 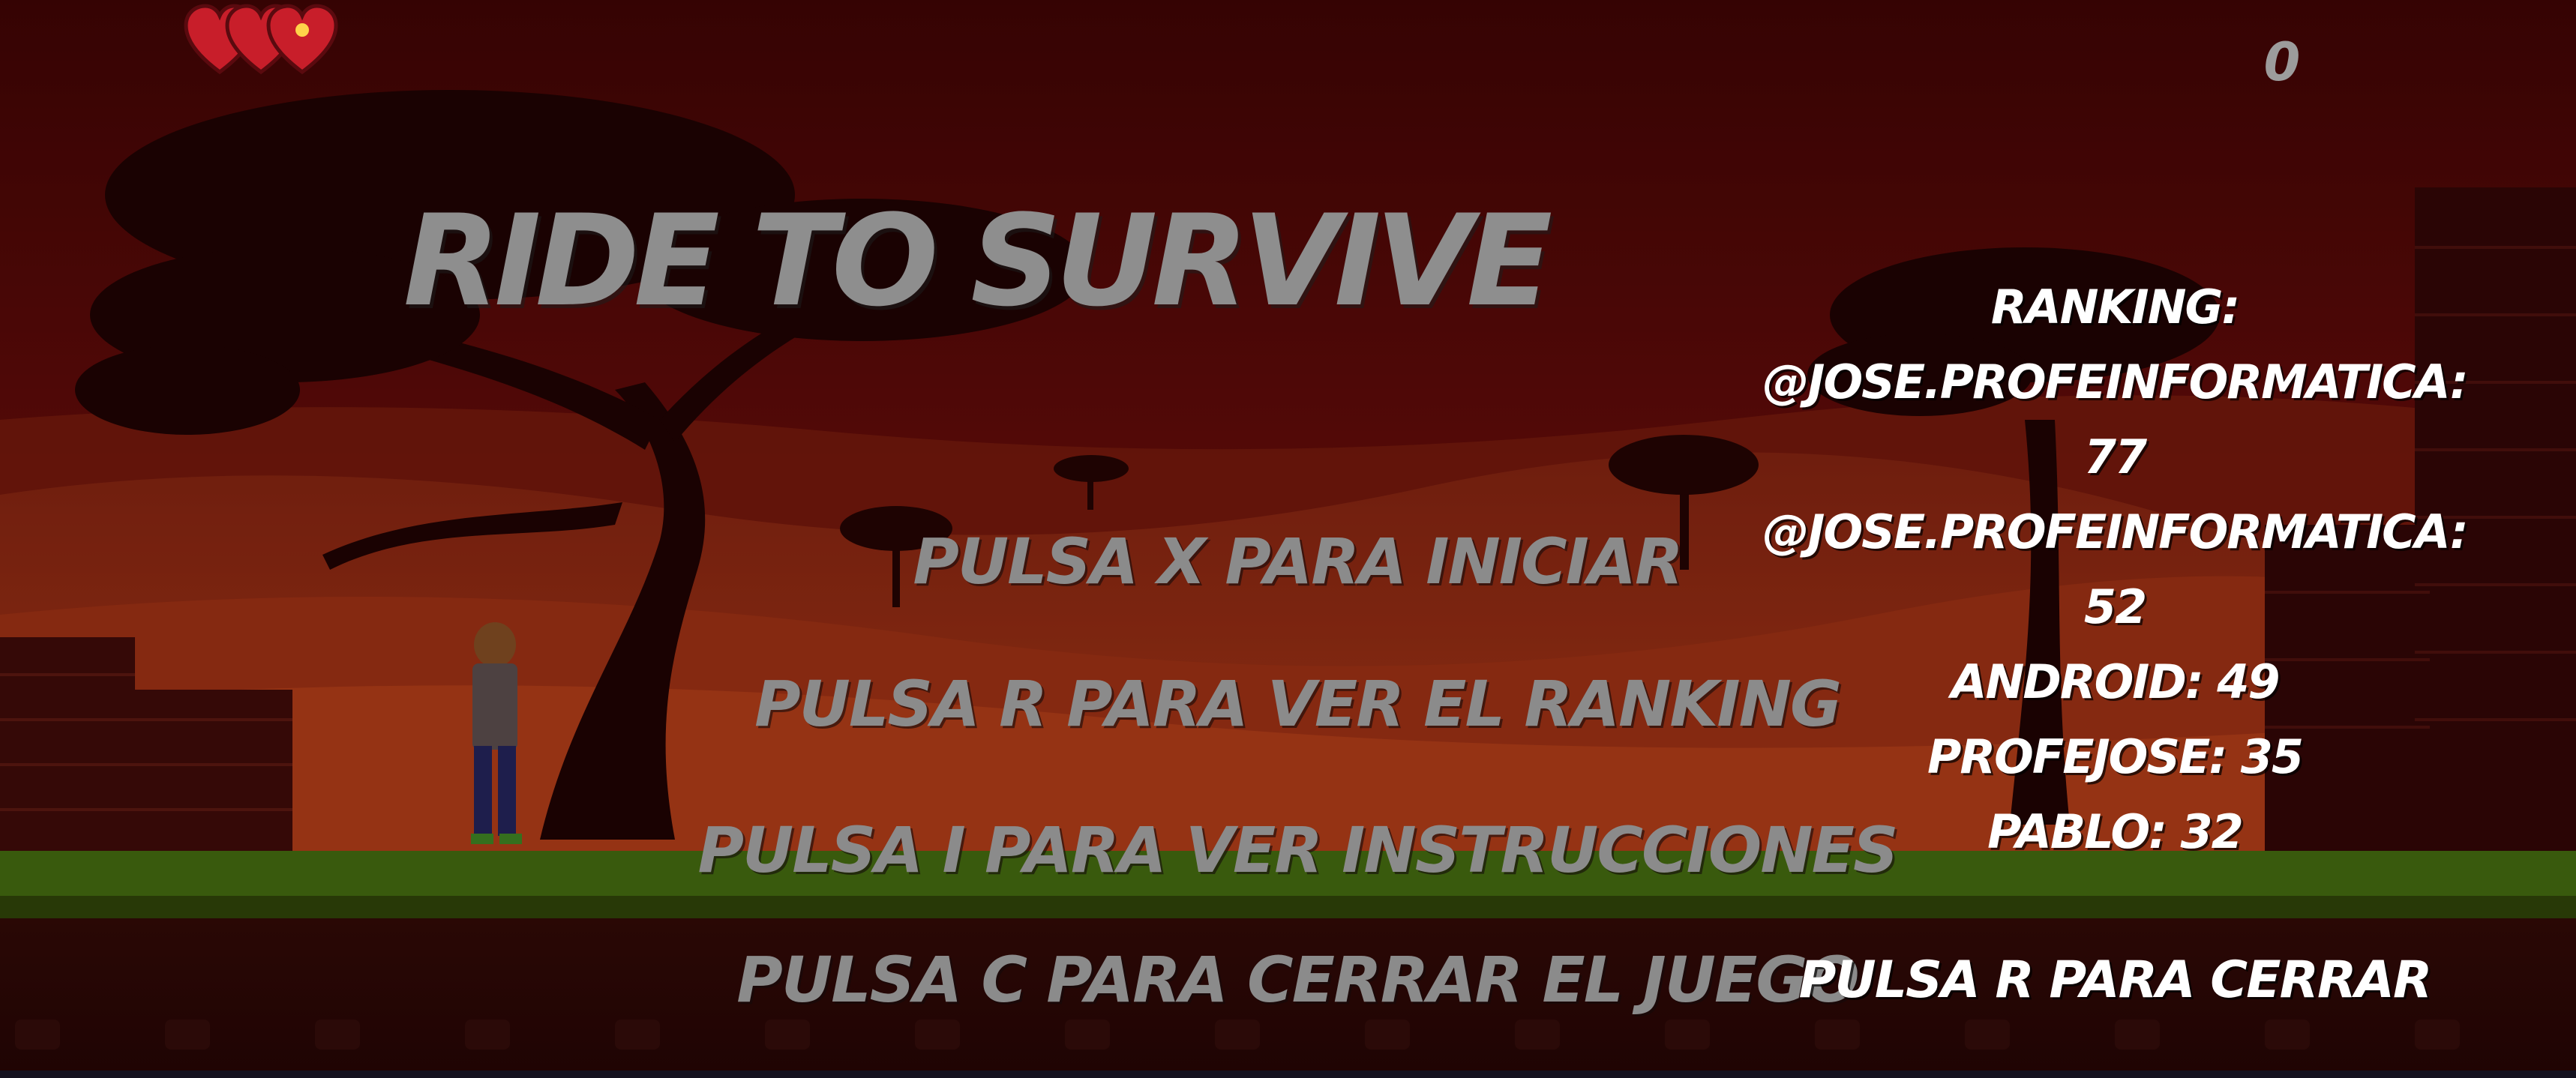 I want to click on menu-option-start: PULSA X PARA INICIAR, so click(x=1298, y=561).